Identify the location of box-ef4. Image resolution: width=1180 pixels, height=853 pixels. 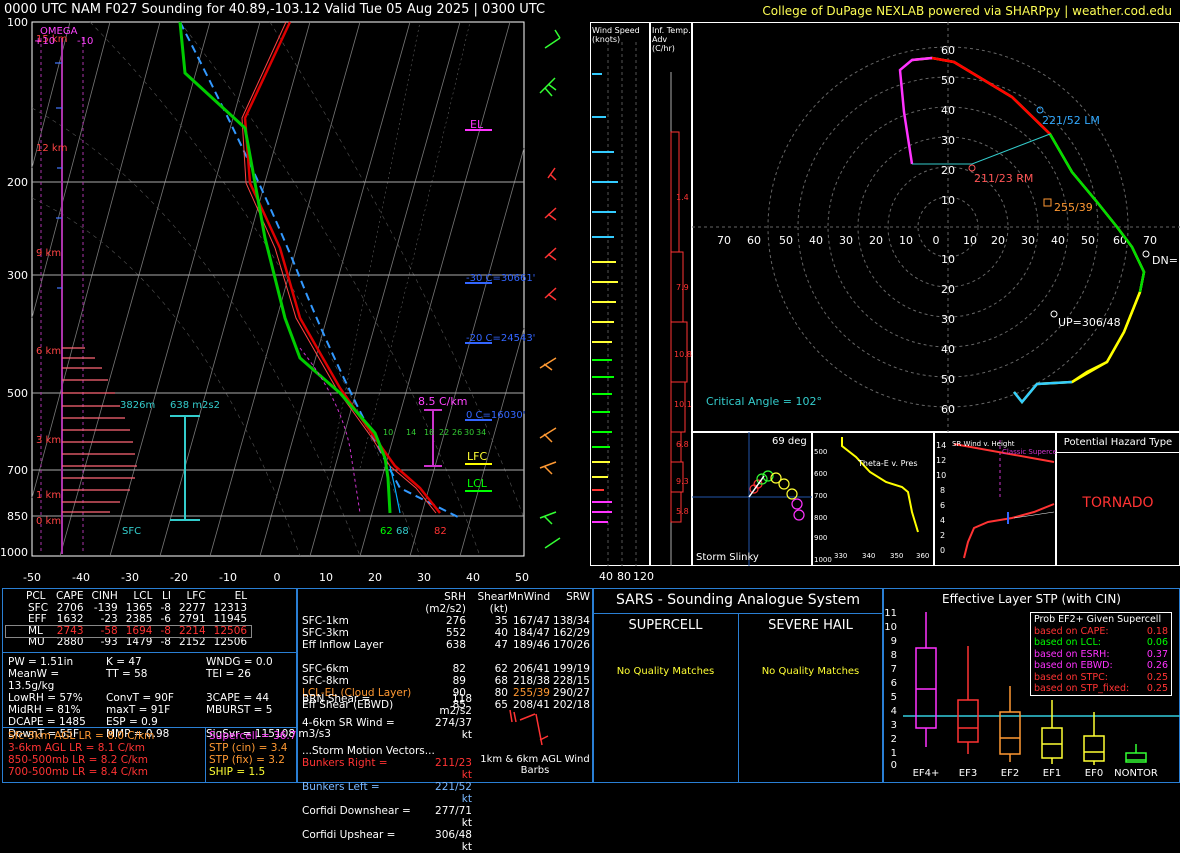
(926, 679).